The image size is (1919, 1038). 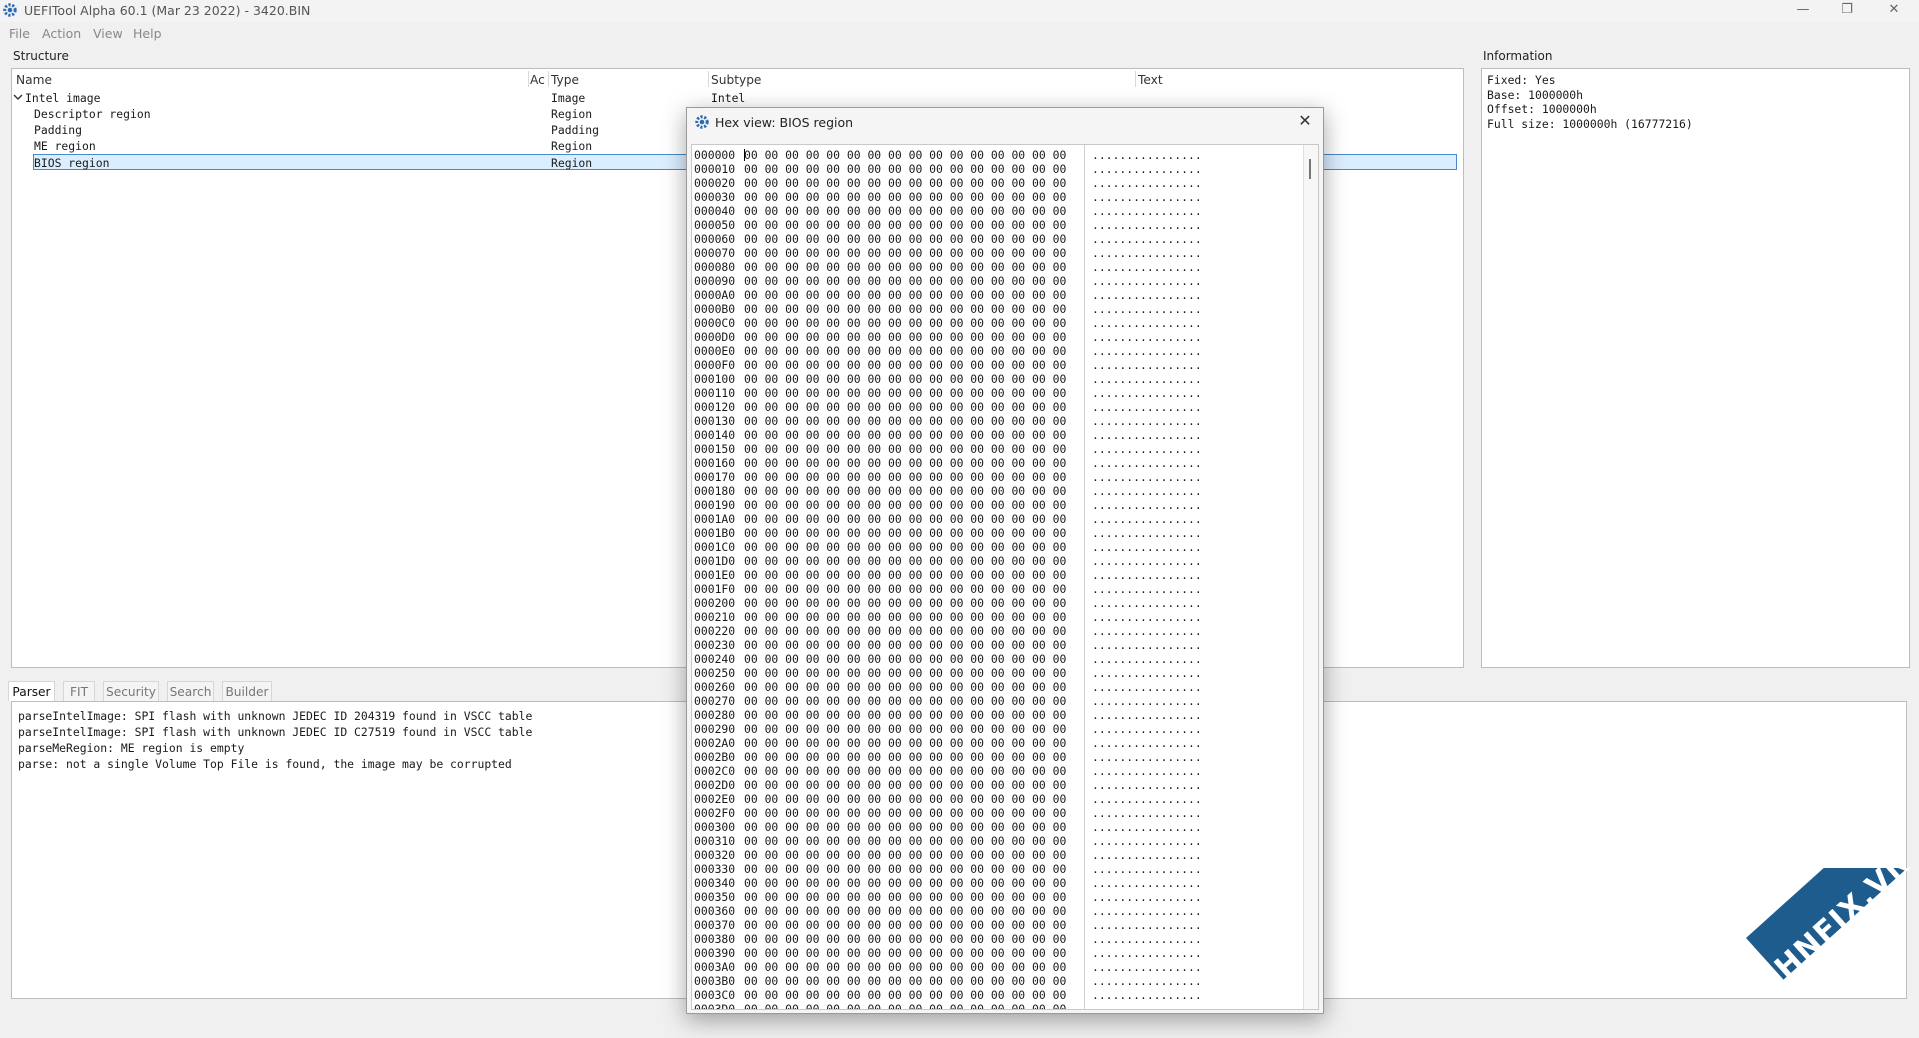 I want to click on tab-fit: FIT, so click(x=79, y=691).